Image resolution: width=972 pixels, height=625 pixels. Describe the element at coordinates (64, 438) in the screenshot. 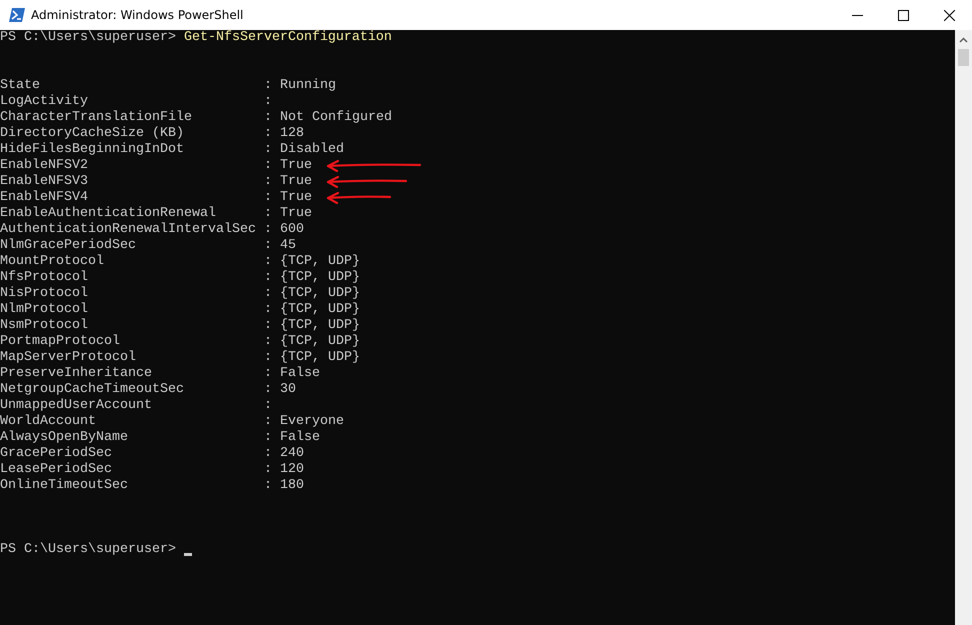

I see `property-name: AlwaysOpenByName` at that location.